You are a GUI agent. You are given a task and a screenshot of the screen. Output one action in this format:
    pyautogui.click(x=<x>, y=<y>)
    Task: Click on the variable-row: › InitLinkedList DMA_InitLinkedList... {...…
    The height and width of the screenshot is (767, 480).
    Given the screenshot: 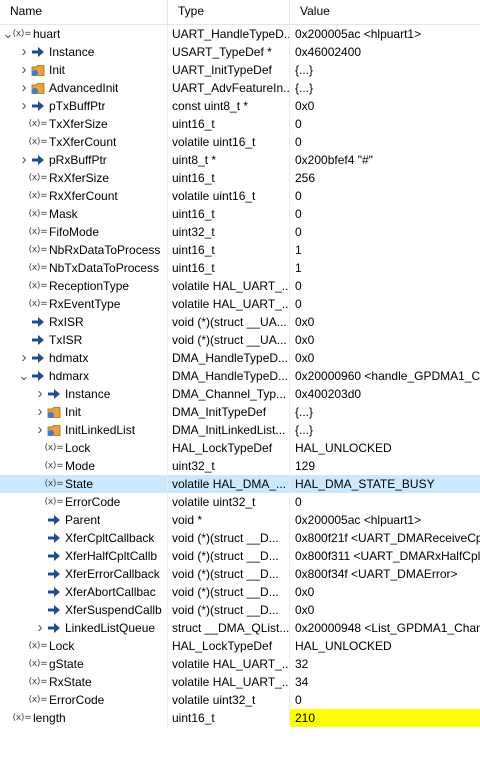 What is the action you would take?
    pyautogui.click(x=240, y=430)
    